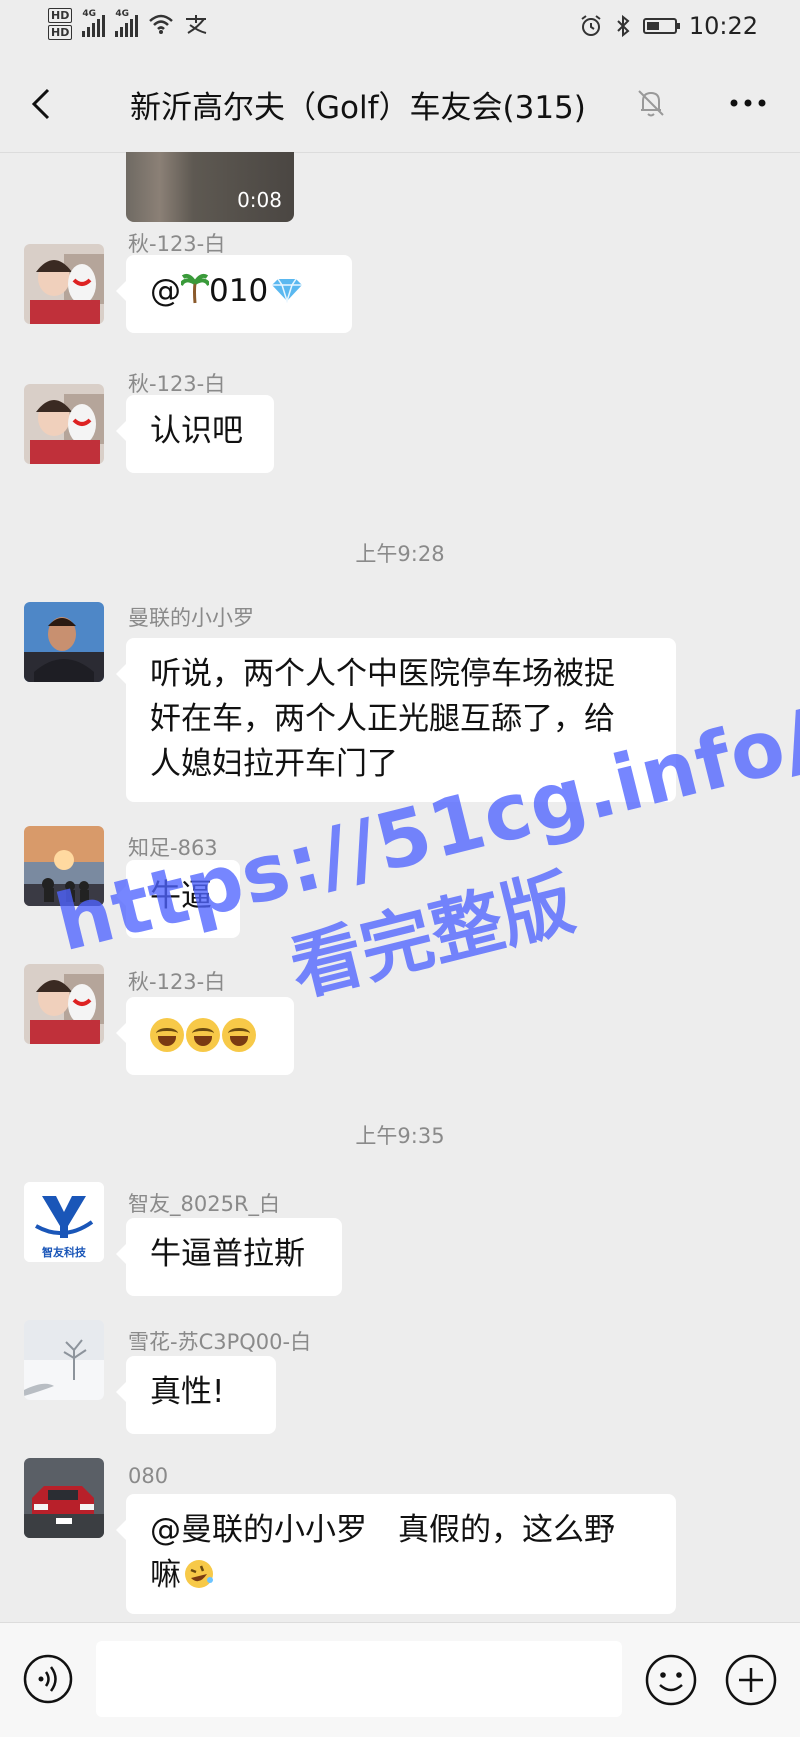 The height and width of the screenshot is (1737, 800). What do you see at coordinates (127, 23) in the screenshot?
I see `signal-icon-2: 4G` at bounding box center [127, 23].